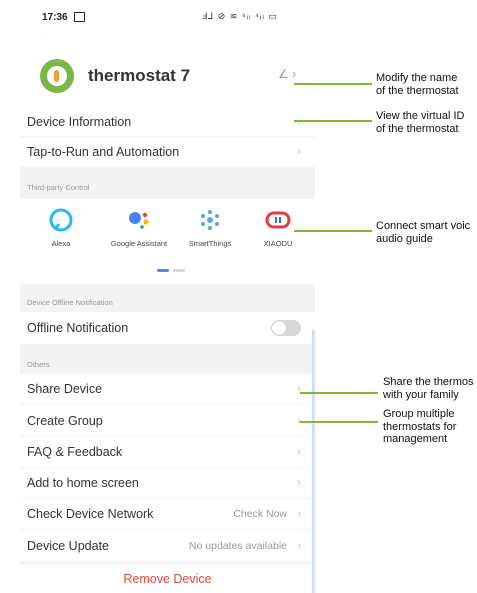 Image resolution: width=477 pixels, height=593 pixels. I want to click on smartthings-icon, so click(210, 220).